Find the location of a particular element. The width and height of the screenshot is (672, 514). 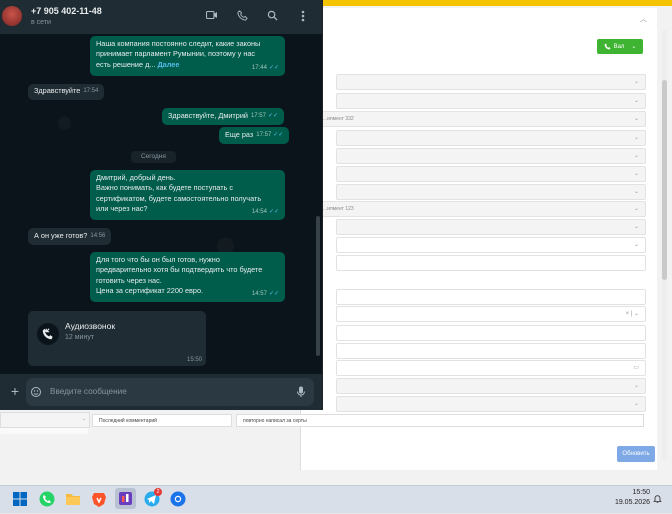

last-comment-value: повторно написал за серты is located at coordinates (440, 420).